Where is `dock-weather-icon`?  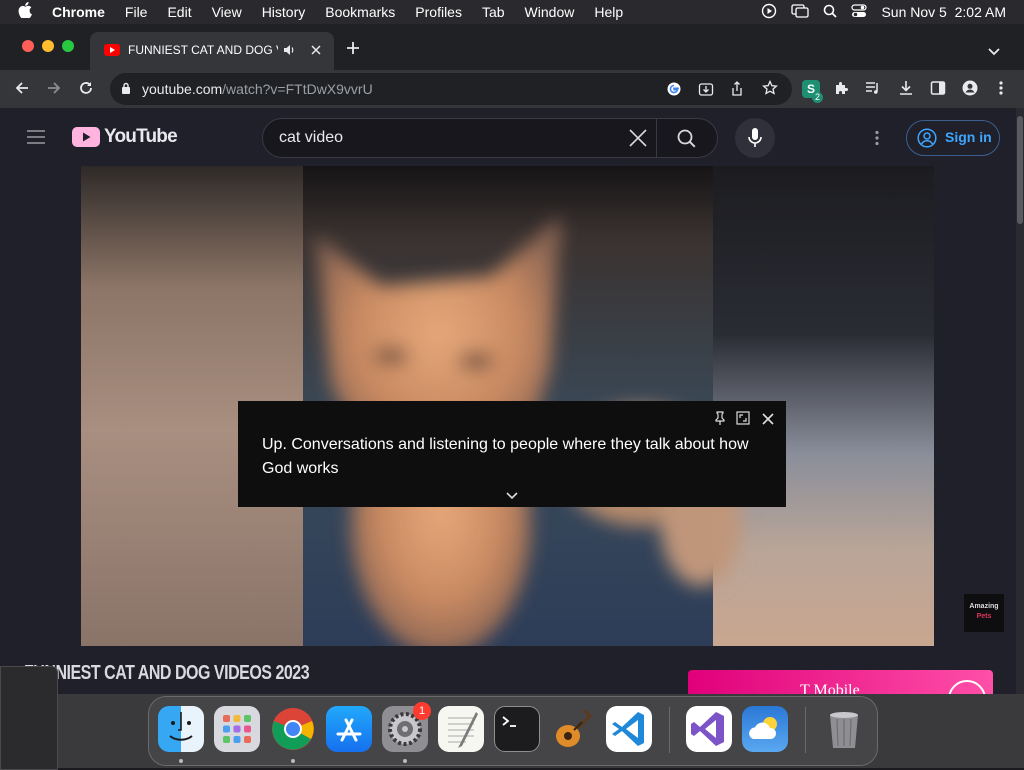 dock-weather-icon is located at coordinates (765, 729).